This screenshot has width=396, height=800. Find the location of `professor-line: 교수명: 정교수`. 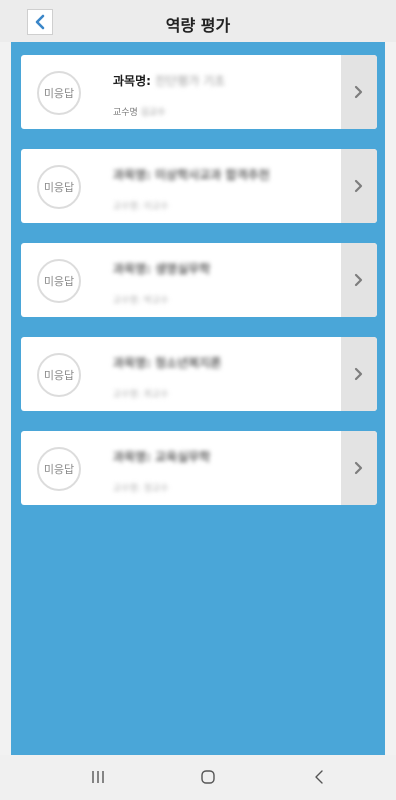

professor-line: 교수명: 정교수 is located at coordinates (141, 487).